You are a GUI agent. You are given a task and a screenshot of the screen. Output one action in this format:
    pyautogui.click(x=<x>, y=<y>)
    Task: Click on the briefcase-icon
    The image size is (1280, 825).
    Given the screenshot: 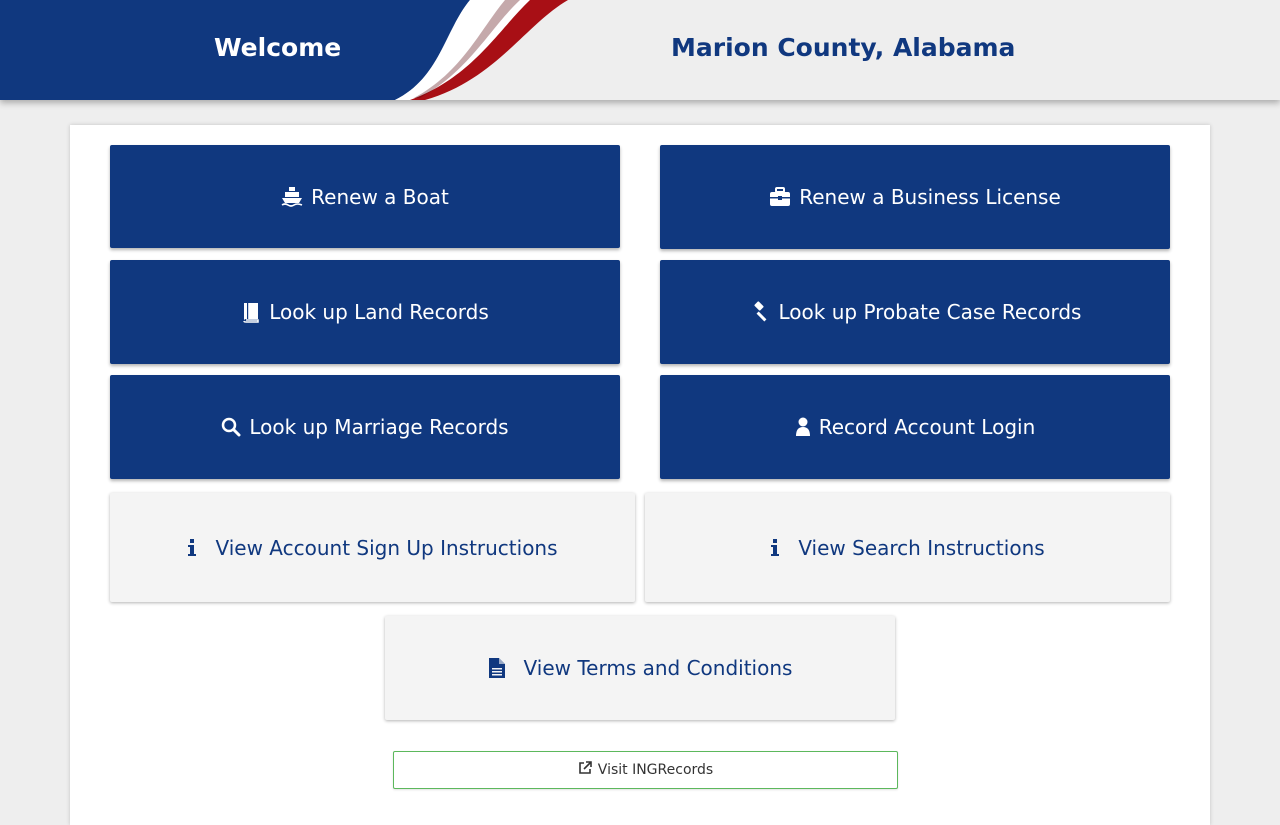 What is the action you would take?
    pyautogui.click(x=780, y=197)
    